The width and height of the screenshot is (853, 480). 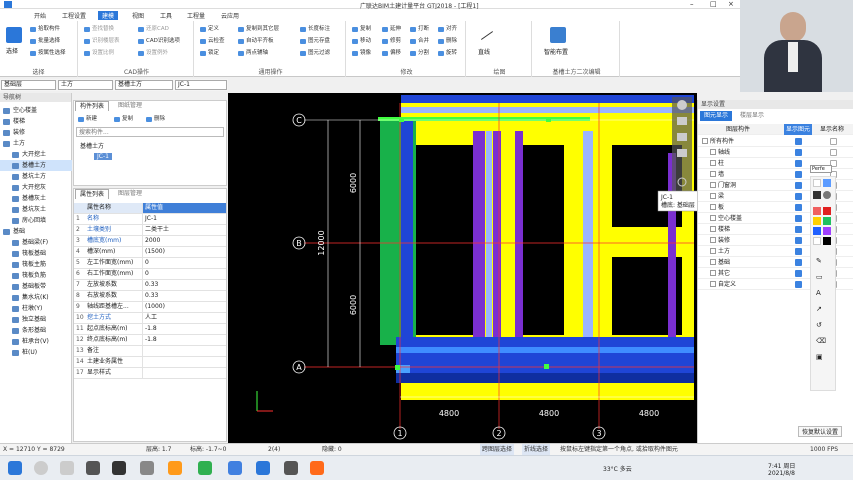 I want to click on nav-item: 大开挖土, so click(x=36, y=154).